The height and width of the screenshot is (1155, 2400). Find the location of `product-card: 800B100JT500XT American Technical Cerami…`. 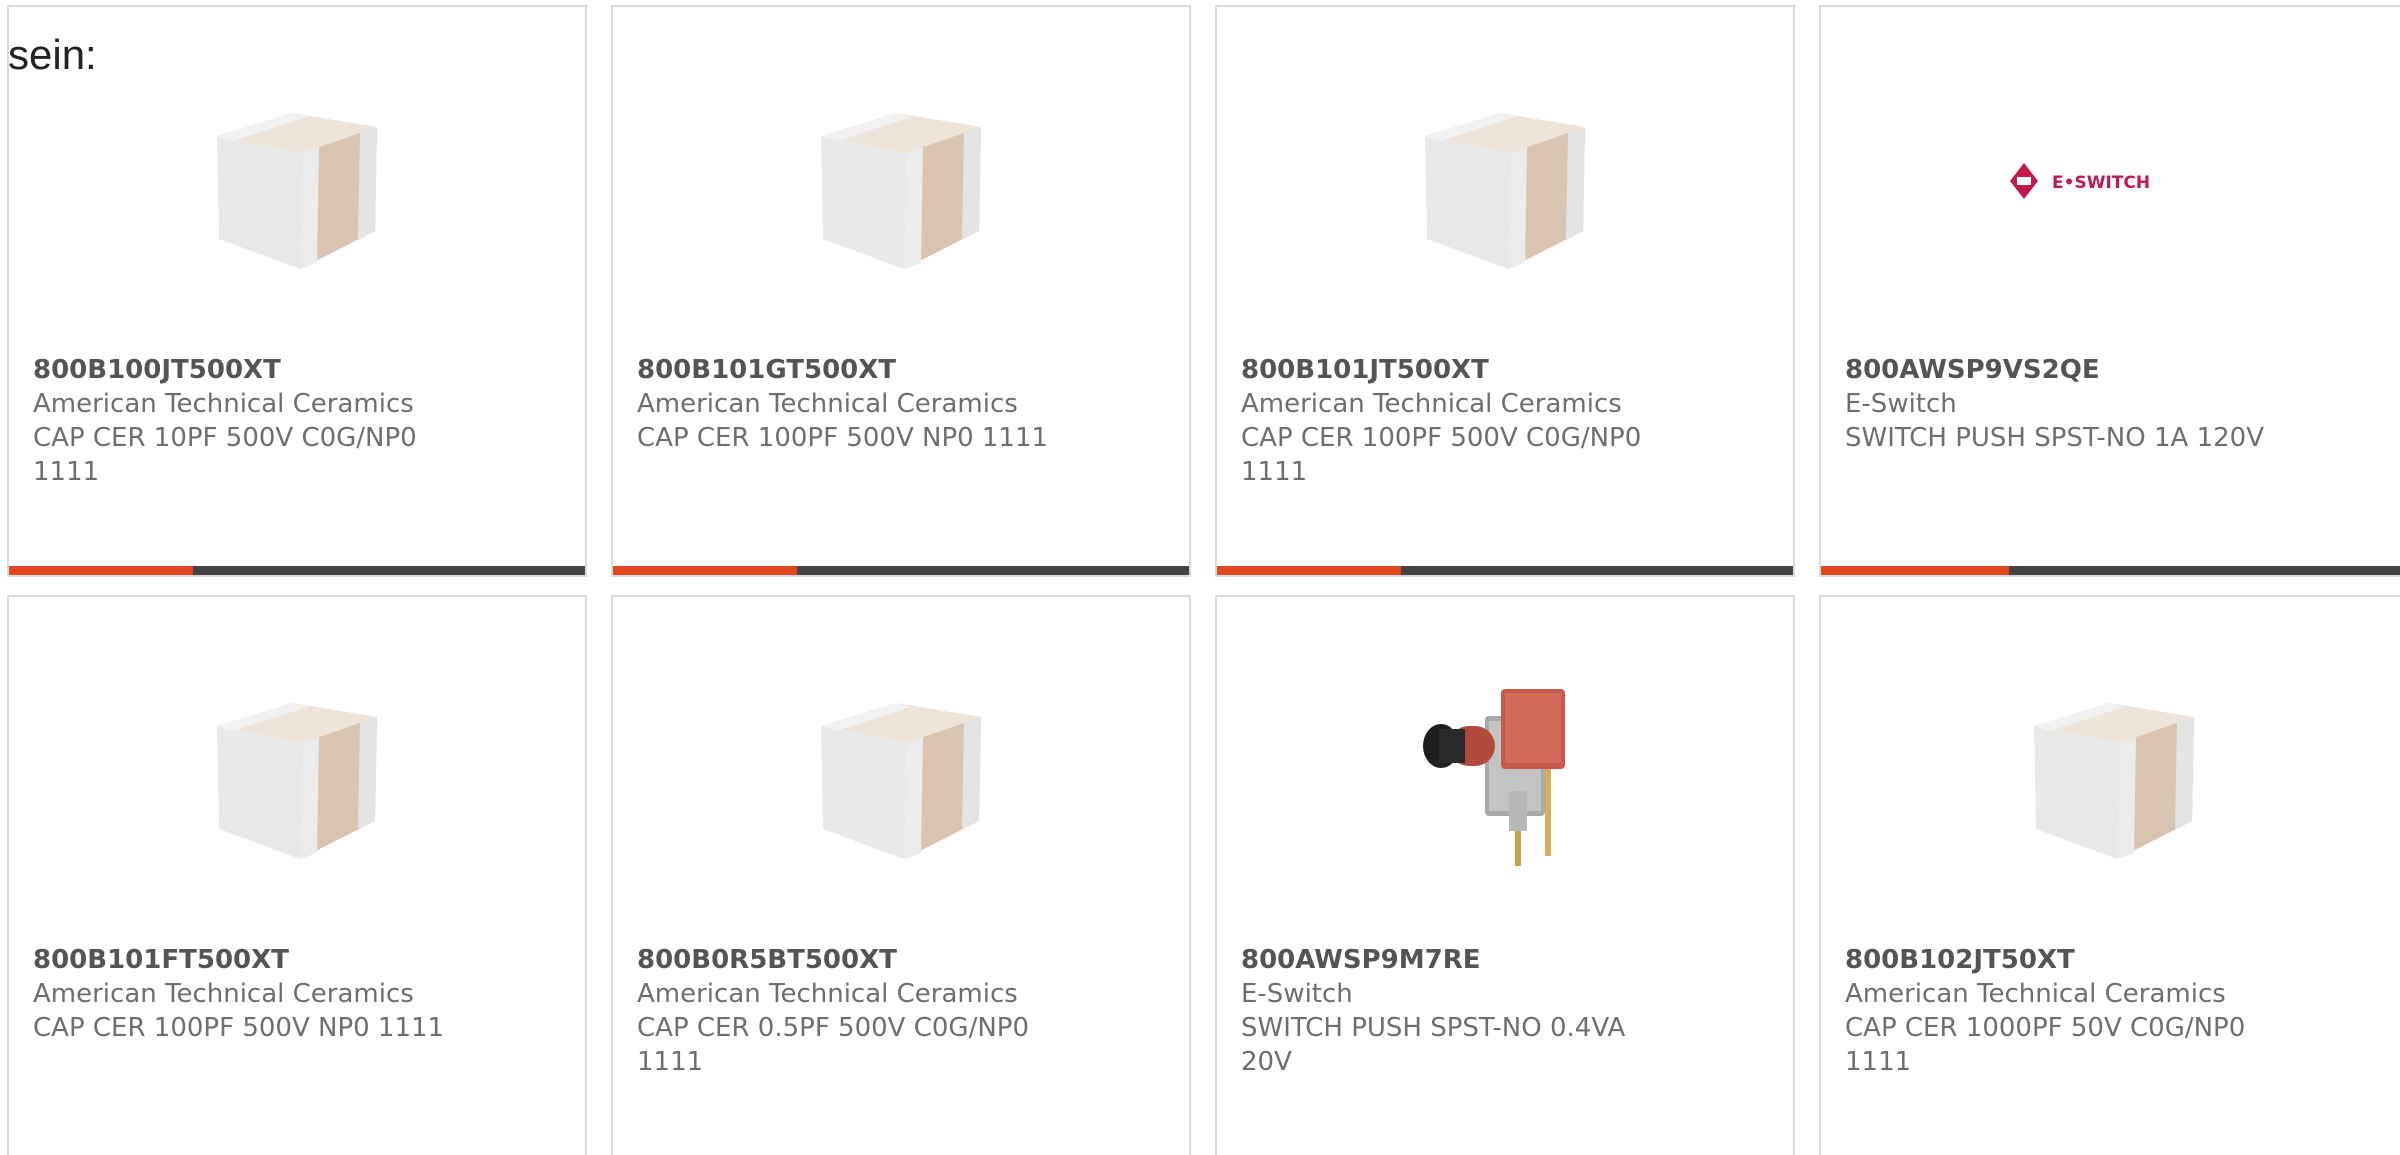

product-card: 800B100JT500XT American Technical Cerami… is located at coordinates (297, 291).